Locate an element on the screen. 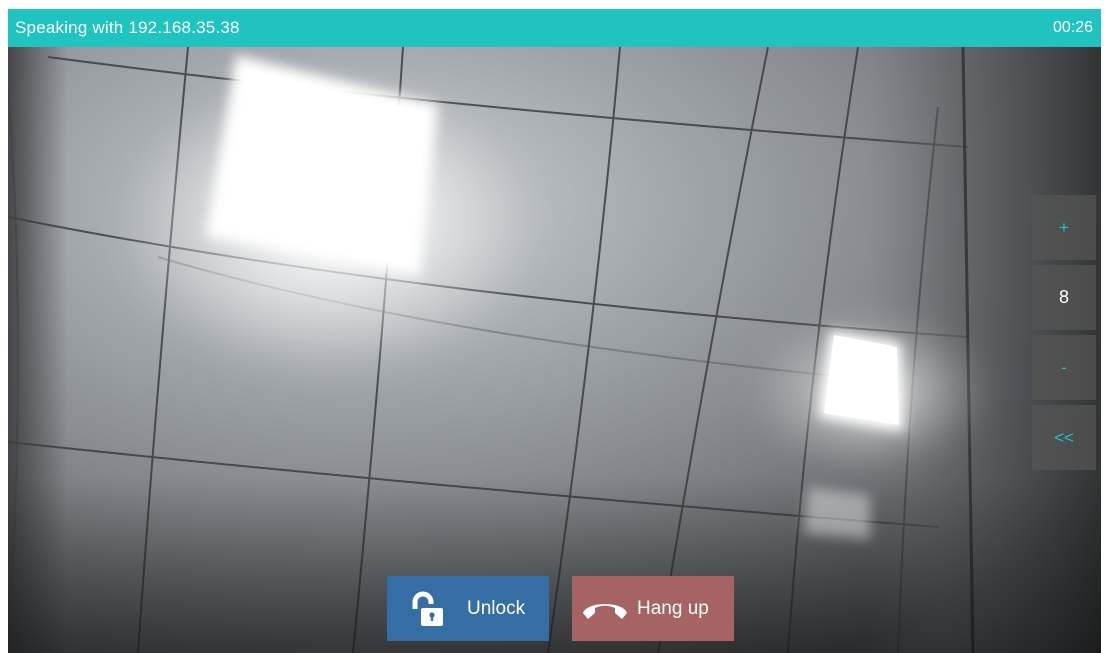 Image resolution: width=1110 pixels, height=653 pixels. hang-up-label: Hang up is located at coordinates (673, 608).